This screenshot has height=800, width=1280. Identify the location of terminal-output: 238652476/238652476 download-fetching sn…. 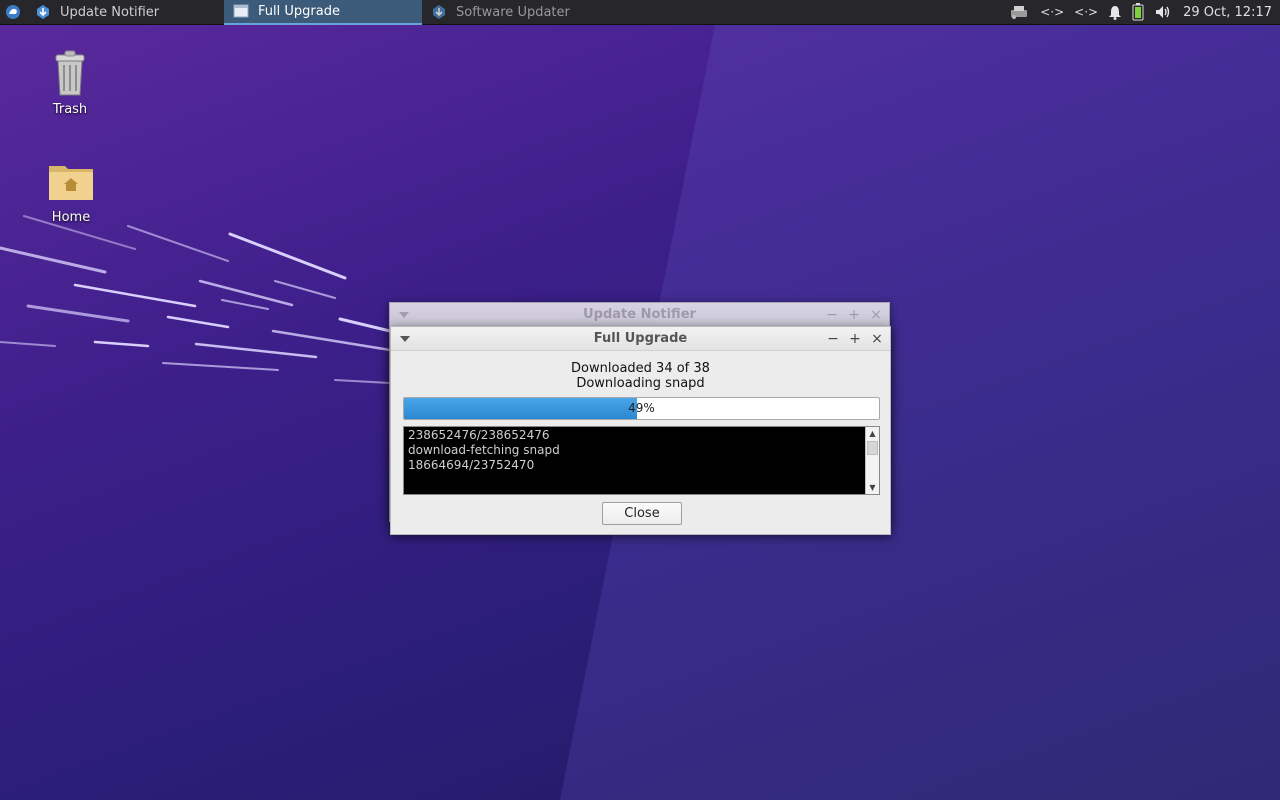
(641, 460).